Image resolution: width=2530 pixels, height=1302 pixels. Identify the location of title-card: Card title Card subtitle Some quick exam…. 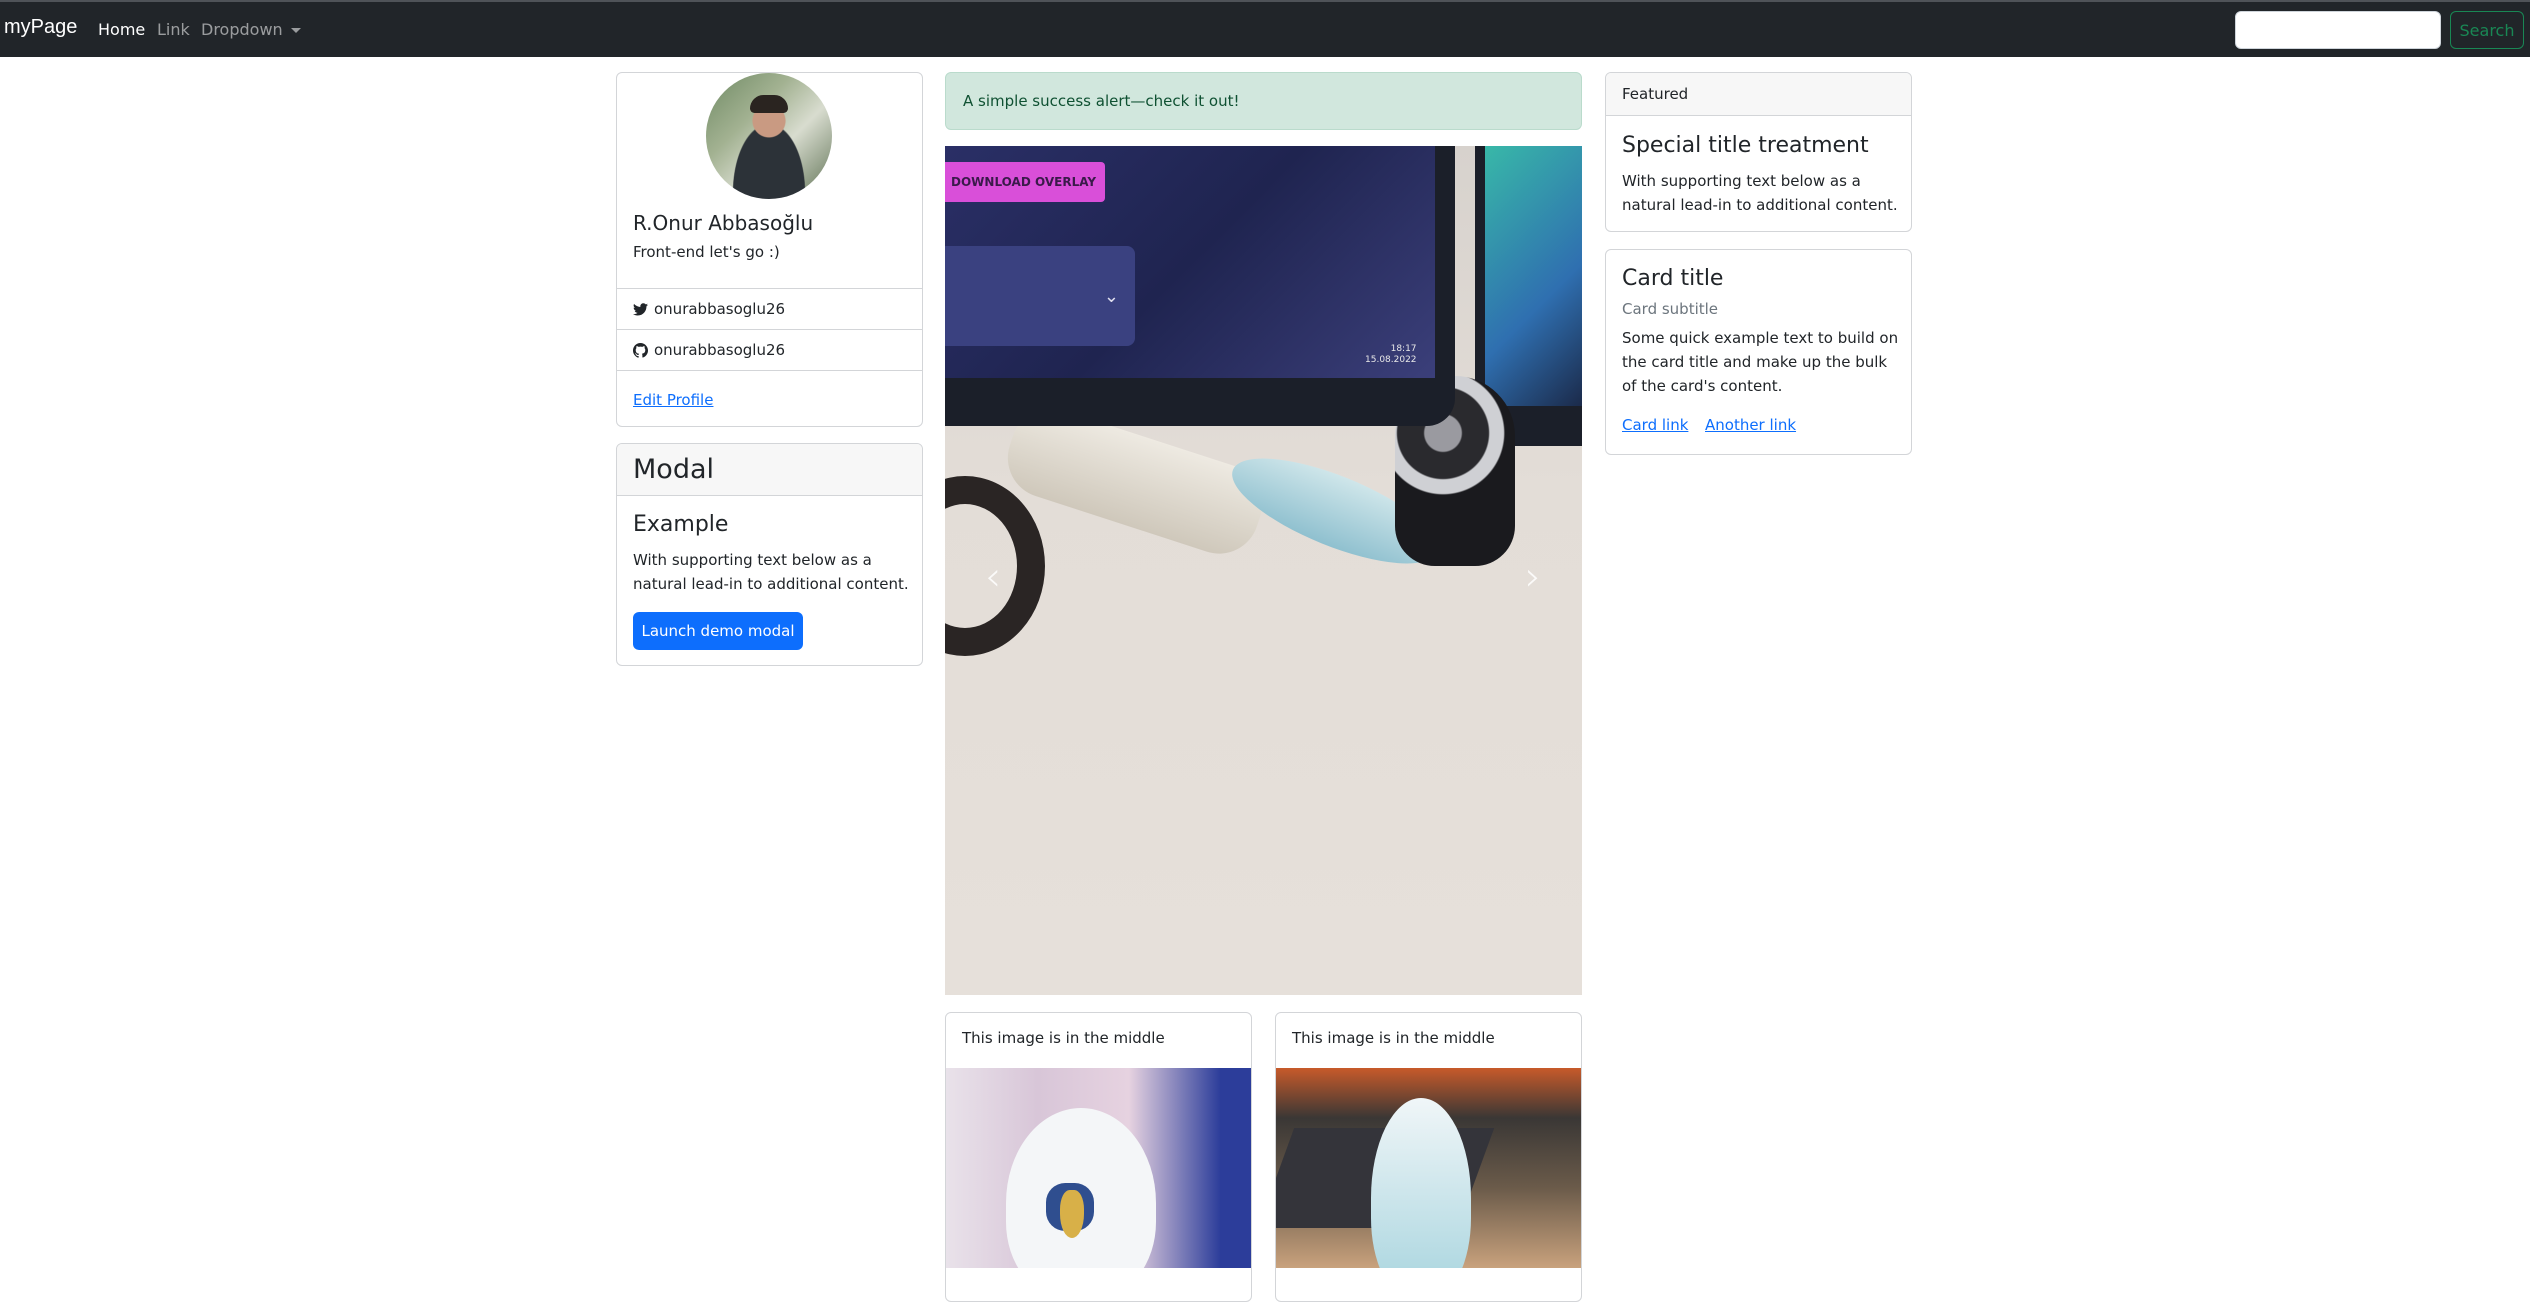
(1758, 352).